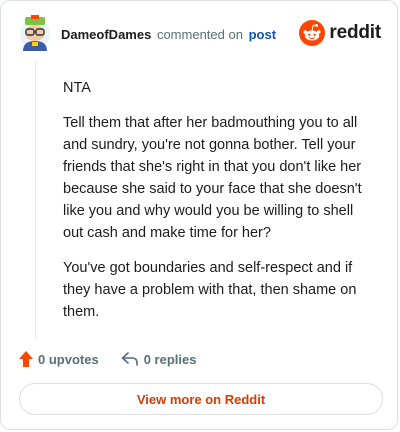 Image resolution: width=400 pixels, height=432 pixels. I want to click on username: DameofDames, so click(106, 34).